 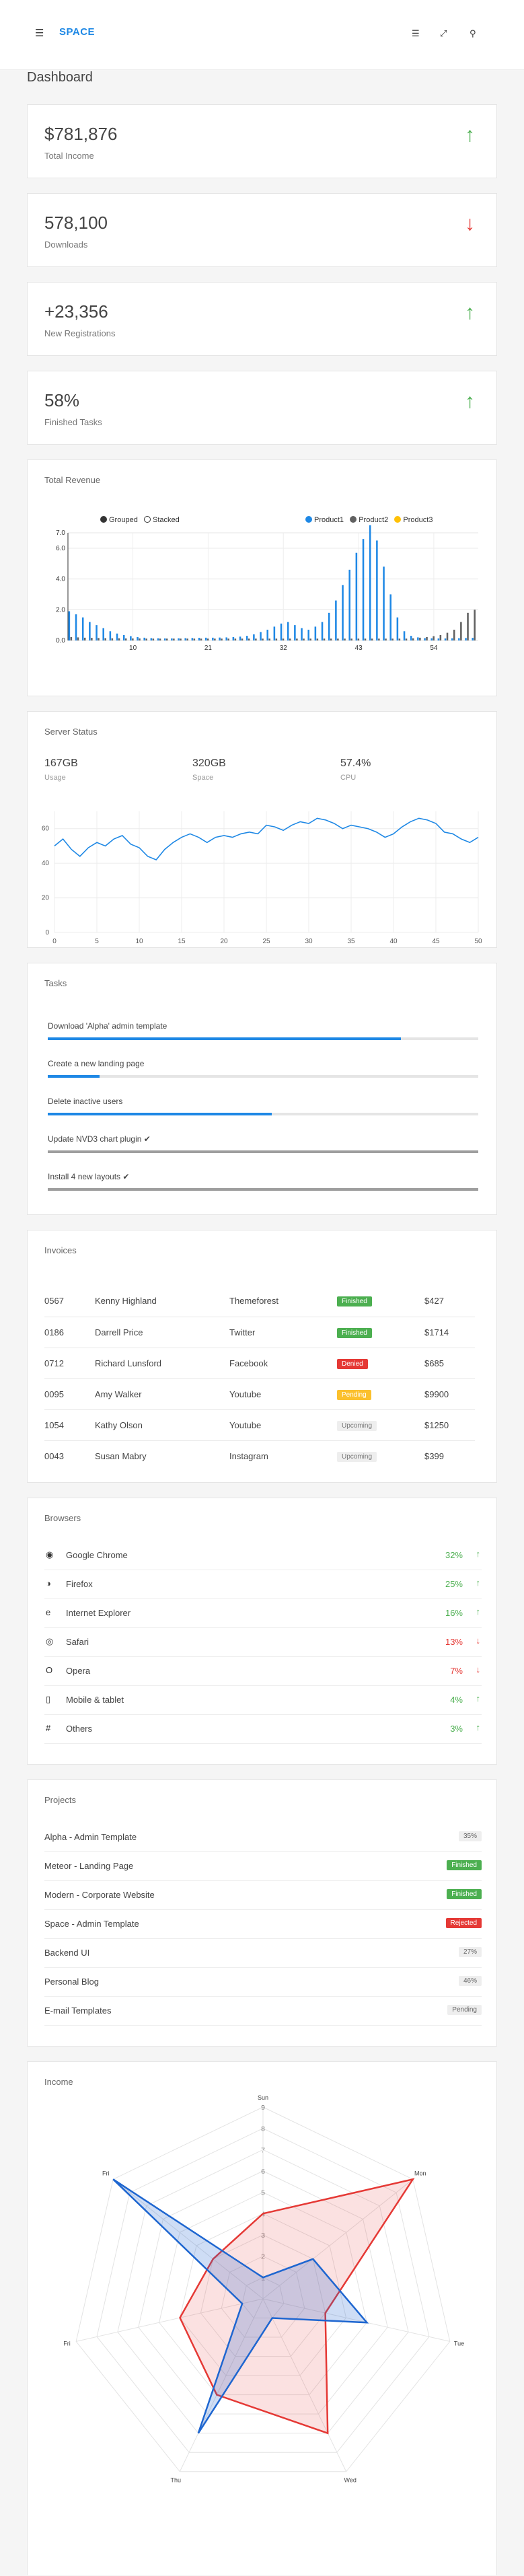 I want to click on page-title: Dashboard, so click(x=60, y=77).